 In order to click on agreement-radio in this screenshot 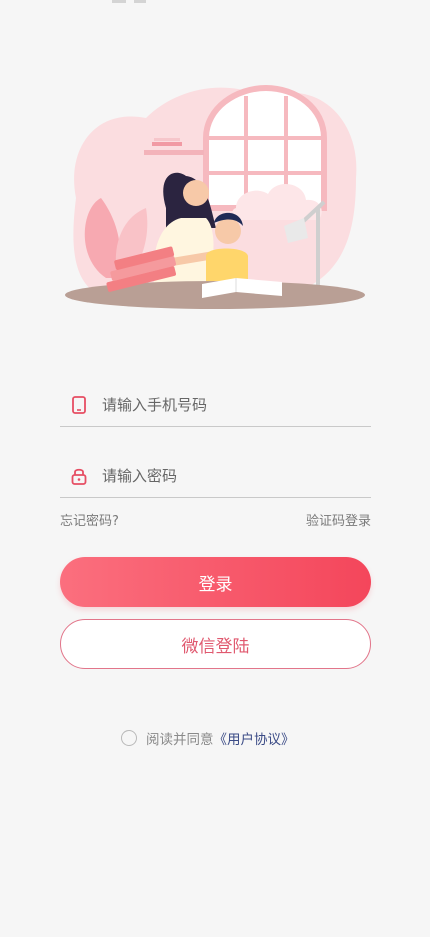, I will do `click(129, 738)`.